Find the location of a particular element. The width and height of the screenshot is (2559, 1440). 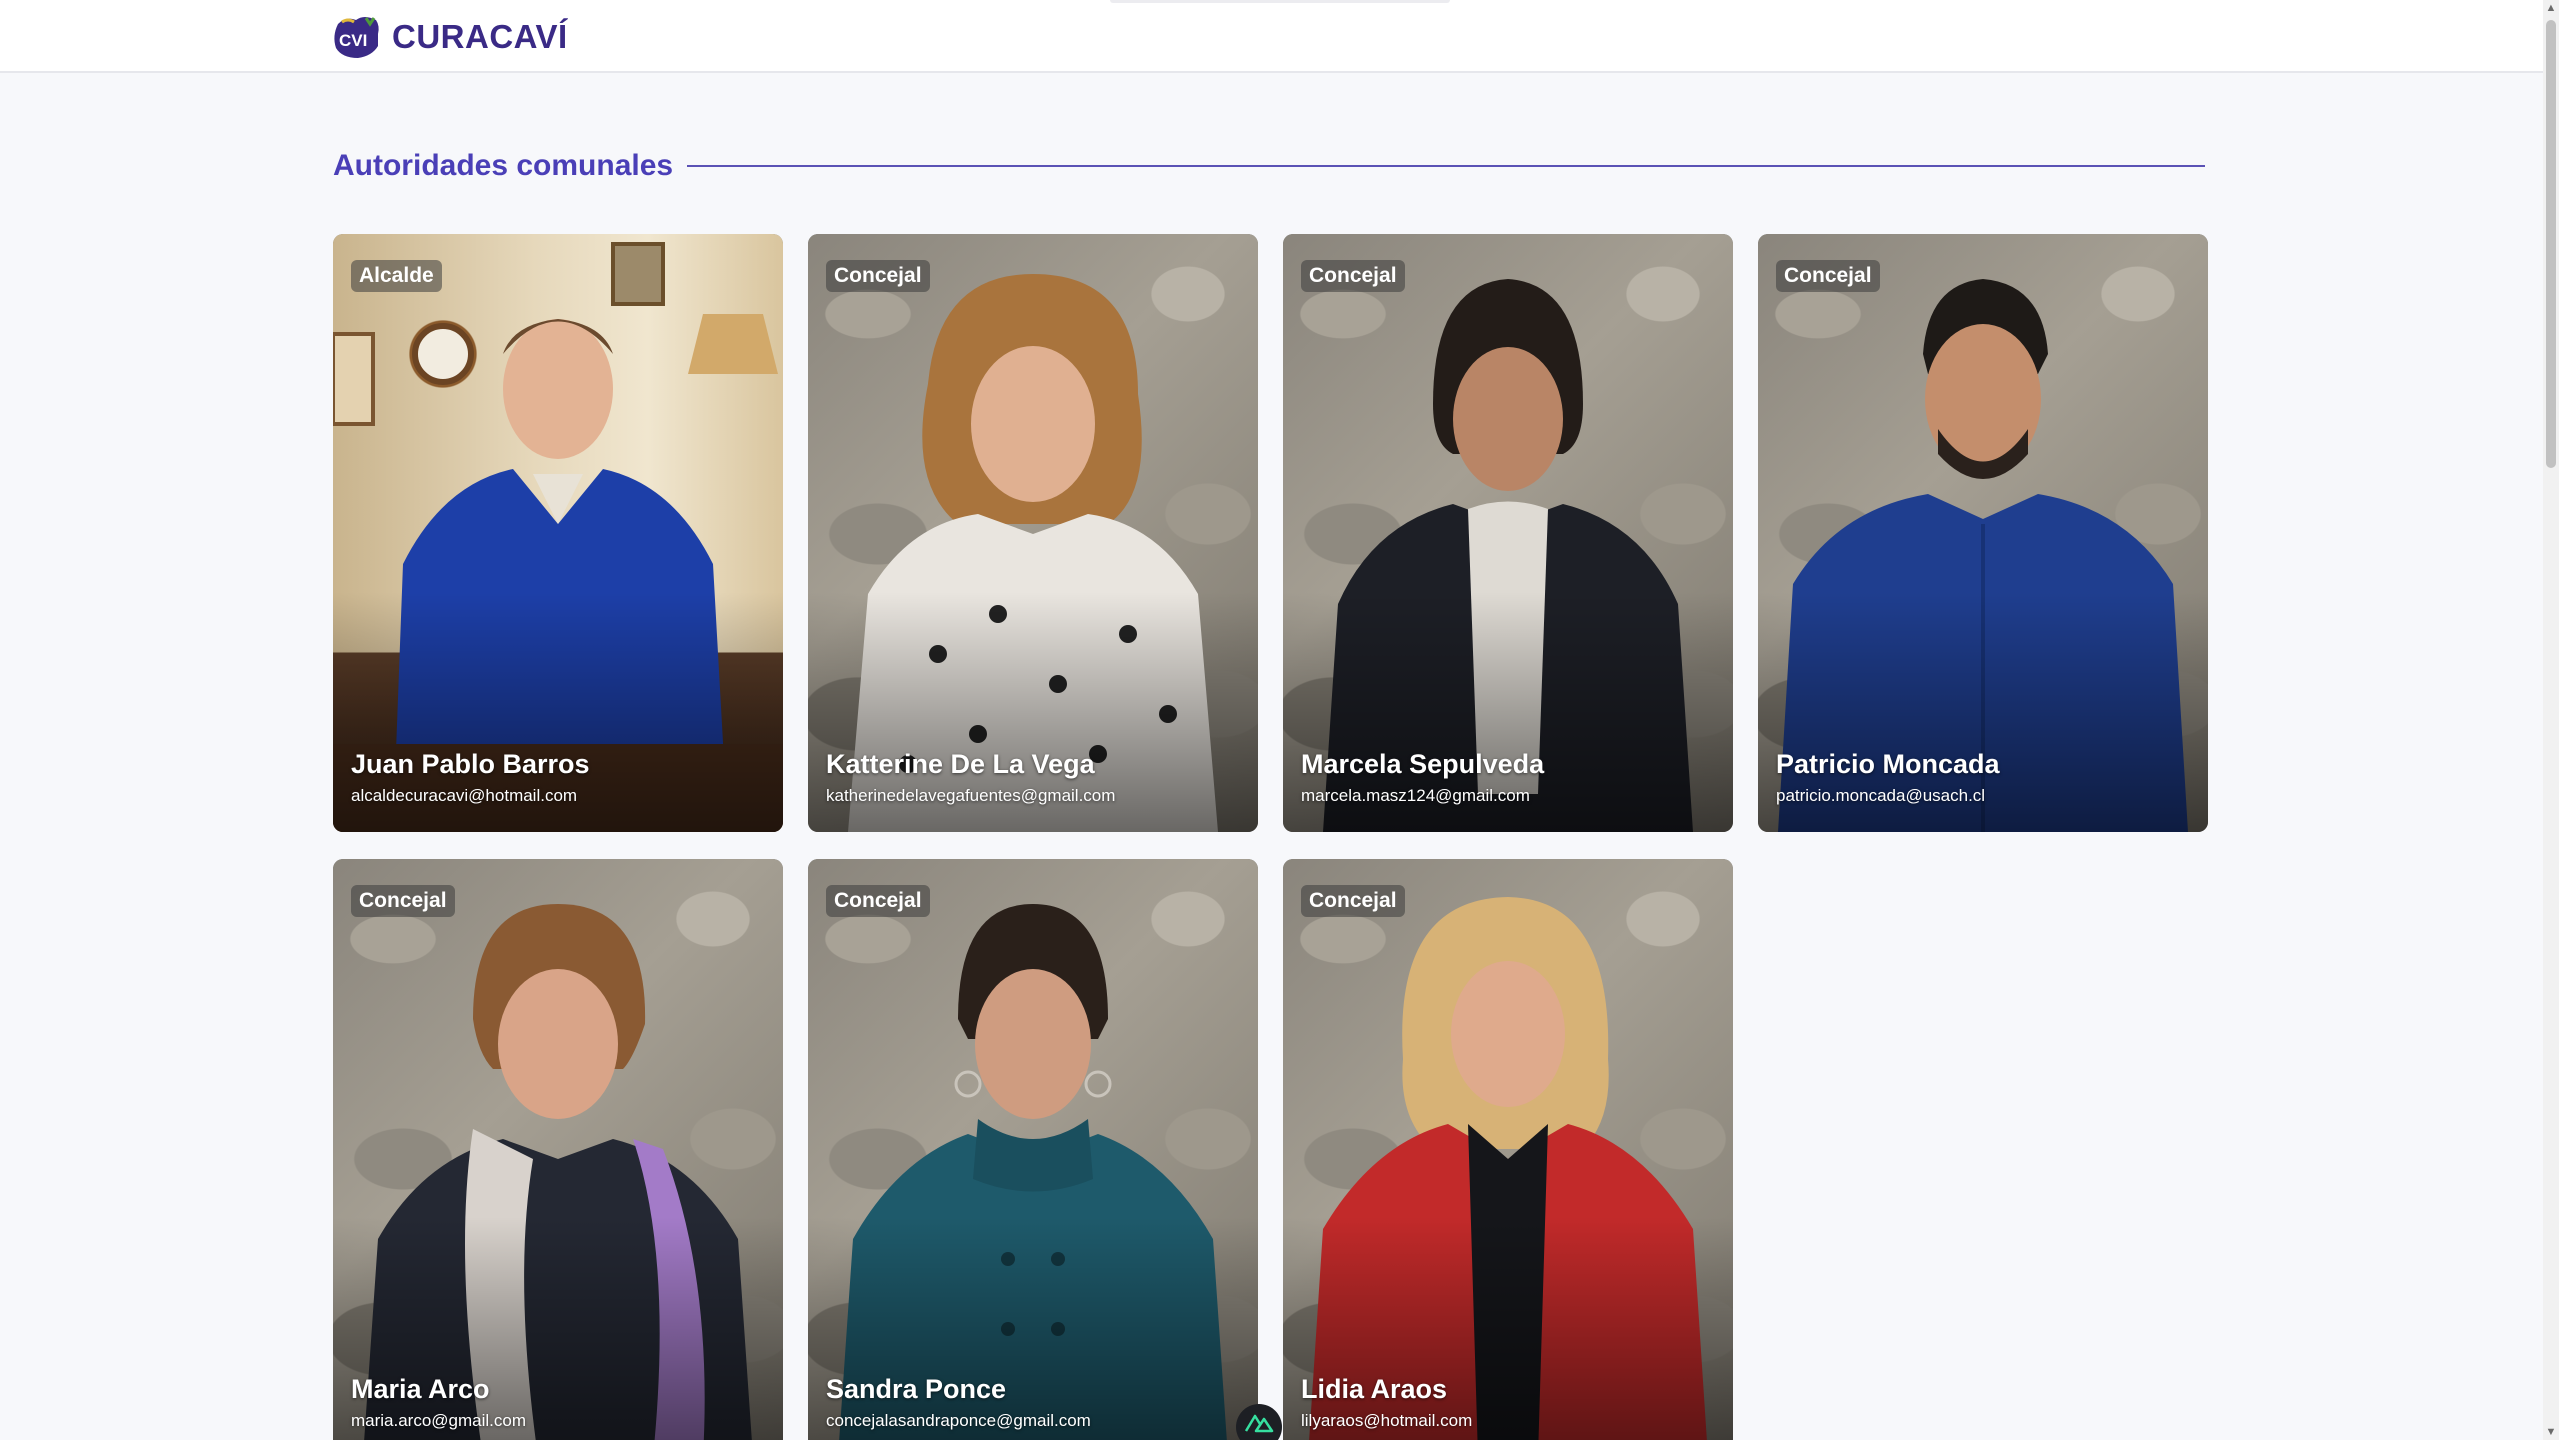

brand-link: CVI CURACAVÍ is located at coordinates (450, 37).